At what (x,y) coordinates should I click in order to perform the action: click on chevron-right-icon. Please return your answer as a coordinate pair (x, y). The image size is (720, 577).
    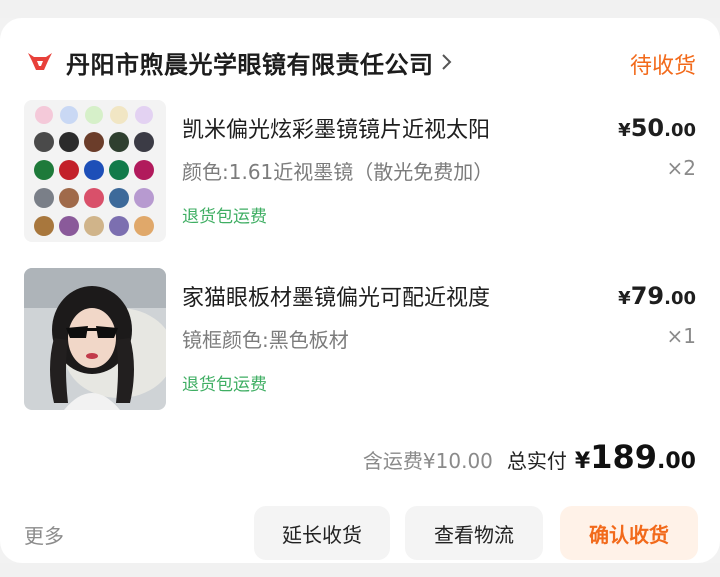
    Looking at the image, I should click on (447, 62).